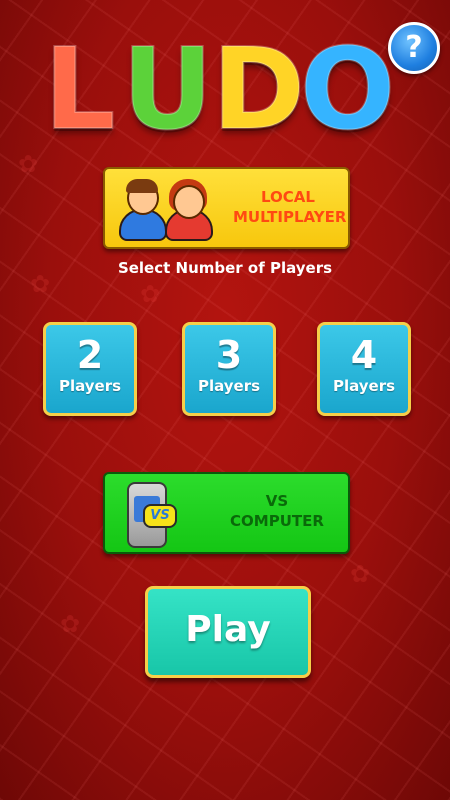 The image size is (450, 800). Describe the element at coordinates (79, 90) in the screenshot. I see `logo-letter-l: L` at that location.